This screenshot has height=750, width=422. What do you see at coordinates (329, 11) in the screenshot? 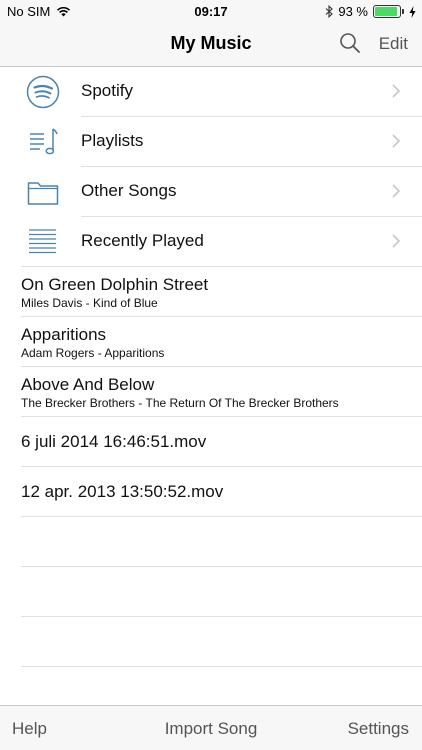
I see `bluetooth-icon` at bounding box center [329, 11].